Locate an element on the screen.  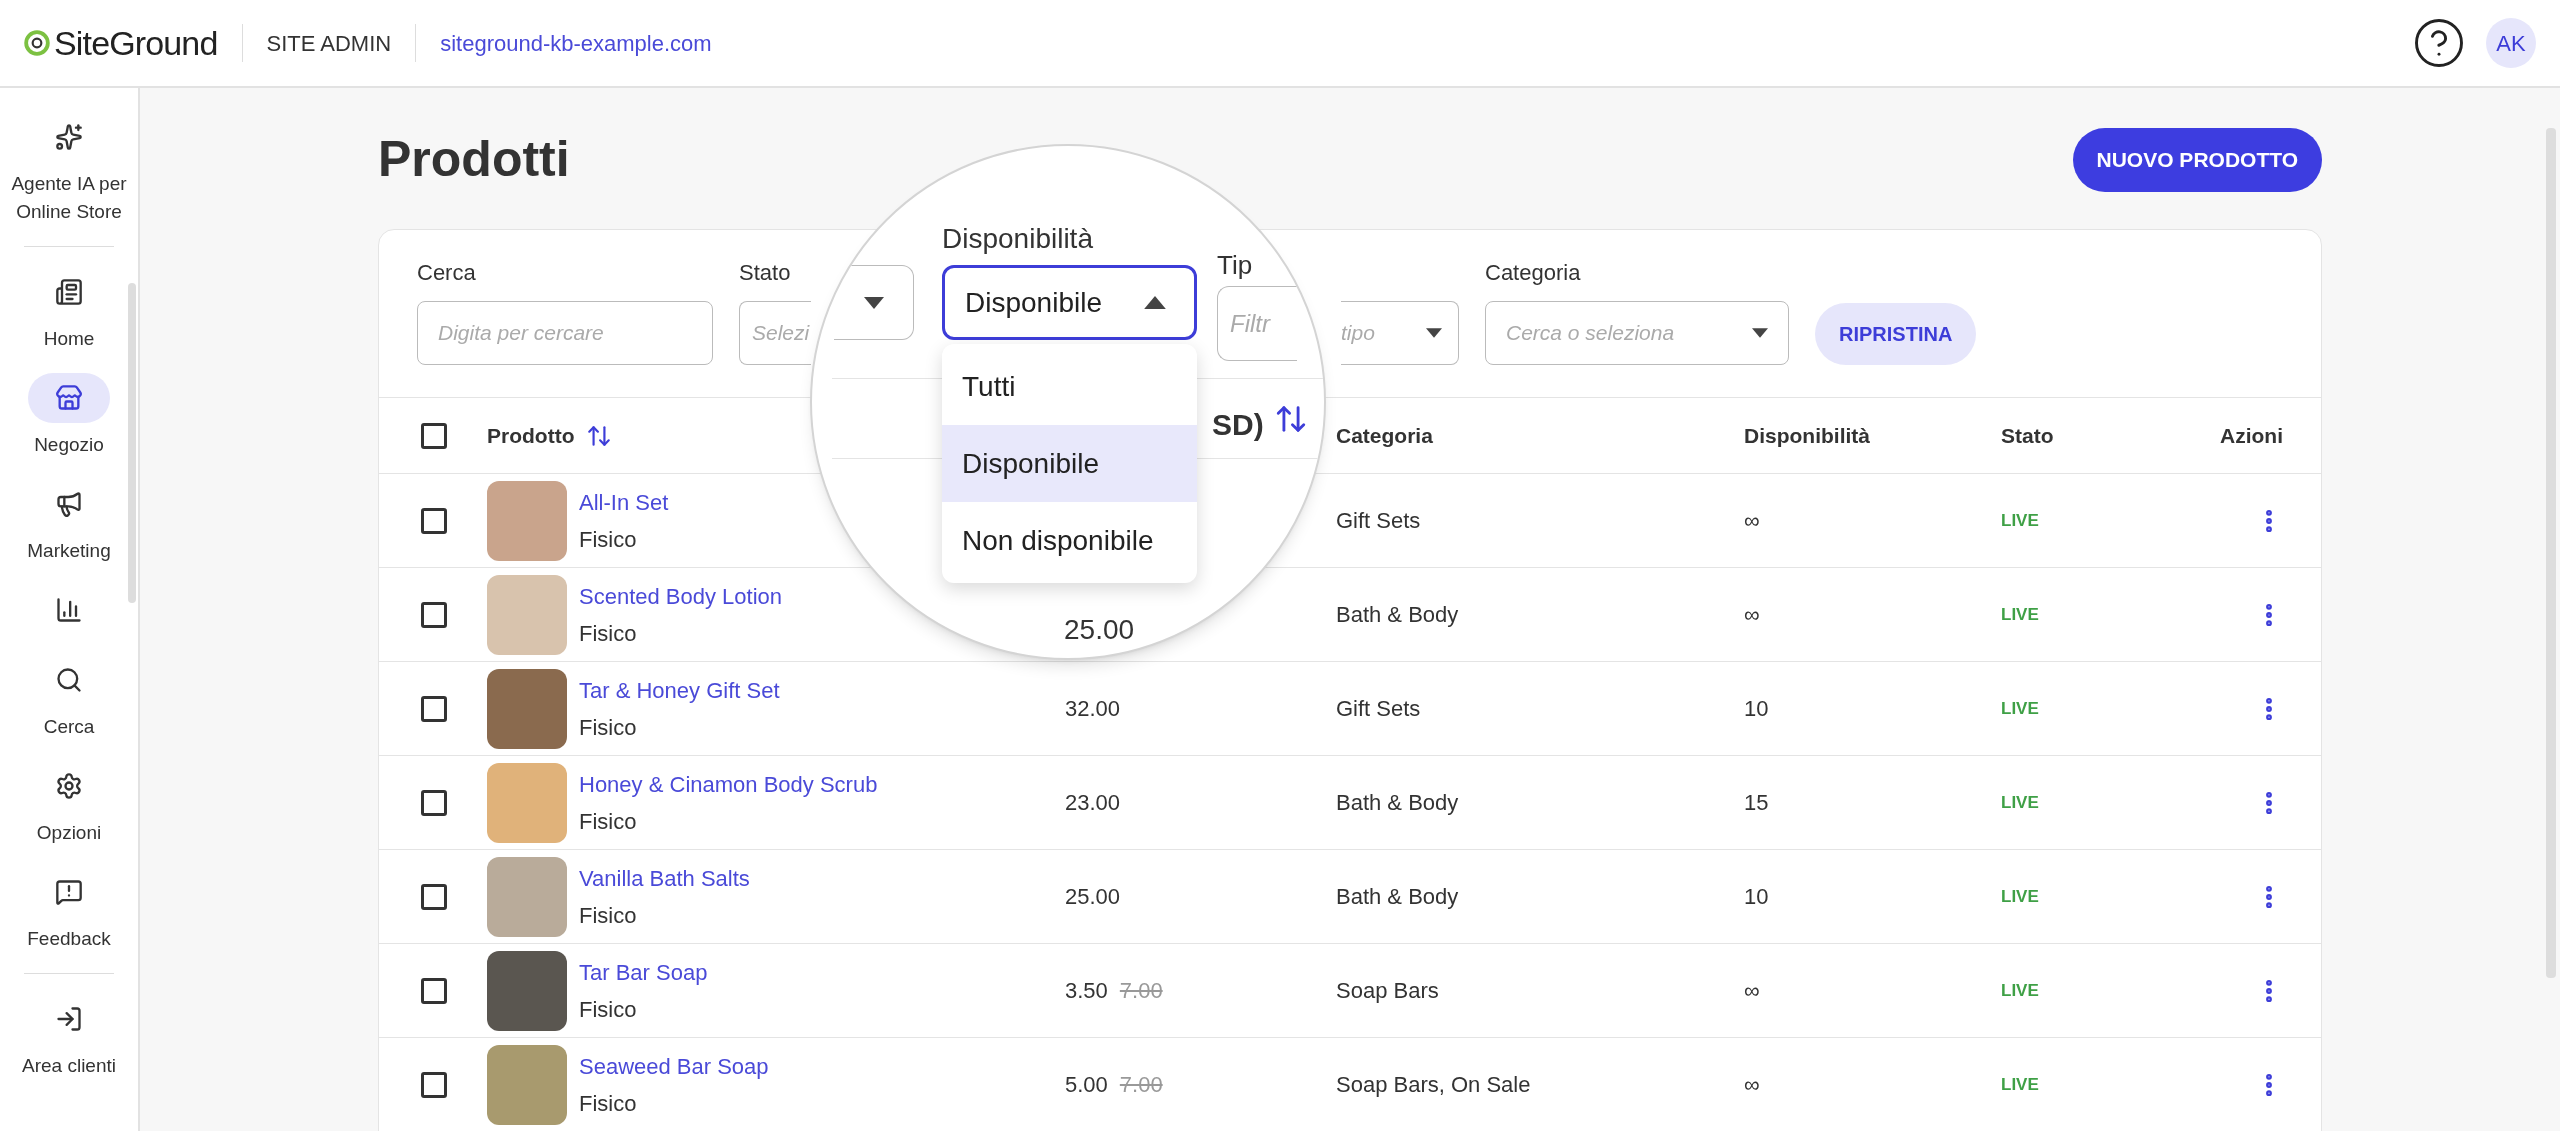
store-icon is located at coordinates (69, 398).